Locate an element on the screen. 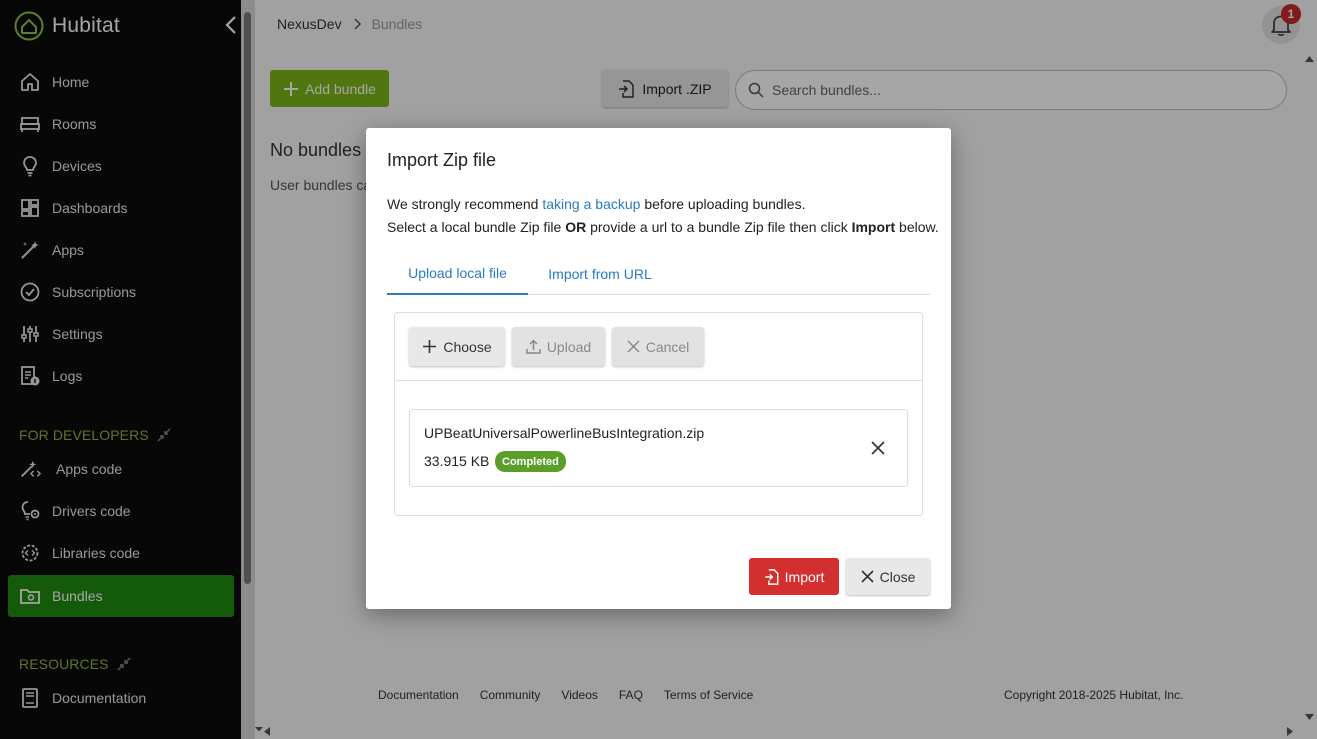 Image resolution: width=1317 pixels, height=739 pixels. import-tabs: Upload local file Import from URL is located at coordinates (658, 273).